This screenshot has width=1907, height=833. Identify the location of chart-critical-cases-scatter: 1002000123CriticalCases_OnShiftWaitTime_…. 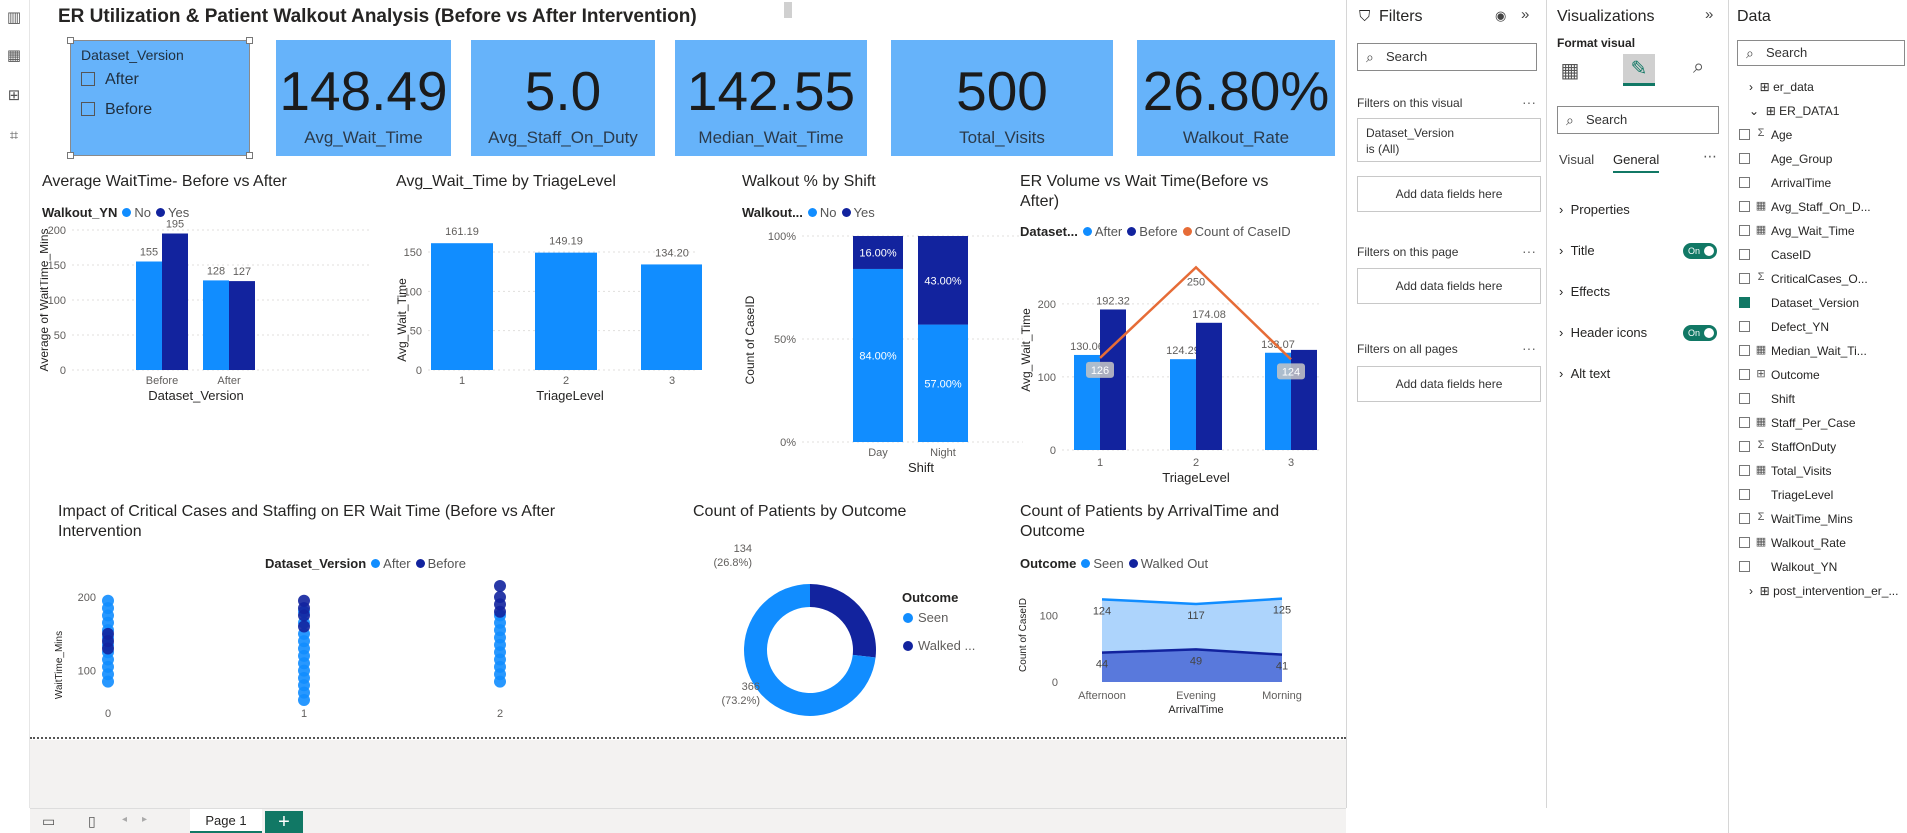
(362, 647).